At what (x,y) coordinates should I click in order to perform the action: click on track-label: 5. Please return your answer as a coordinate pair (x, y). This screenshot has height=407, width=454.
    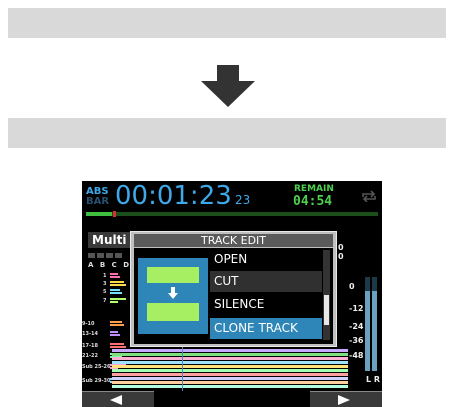
    Looking at the image, I should click on (105, 292).